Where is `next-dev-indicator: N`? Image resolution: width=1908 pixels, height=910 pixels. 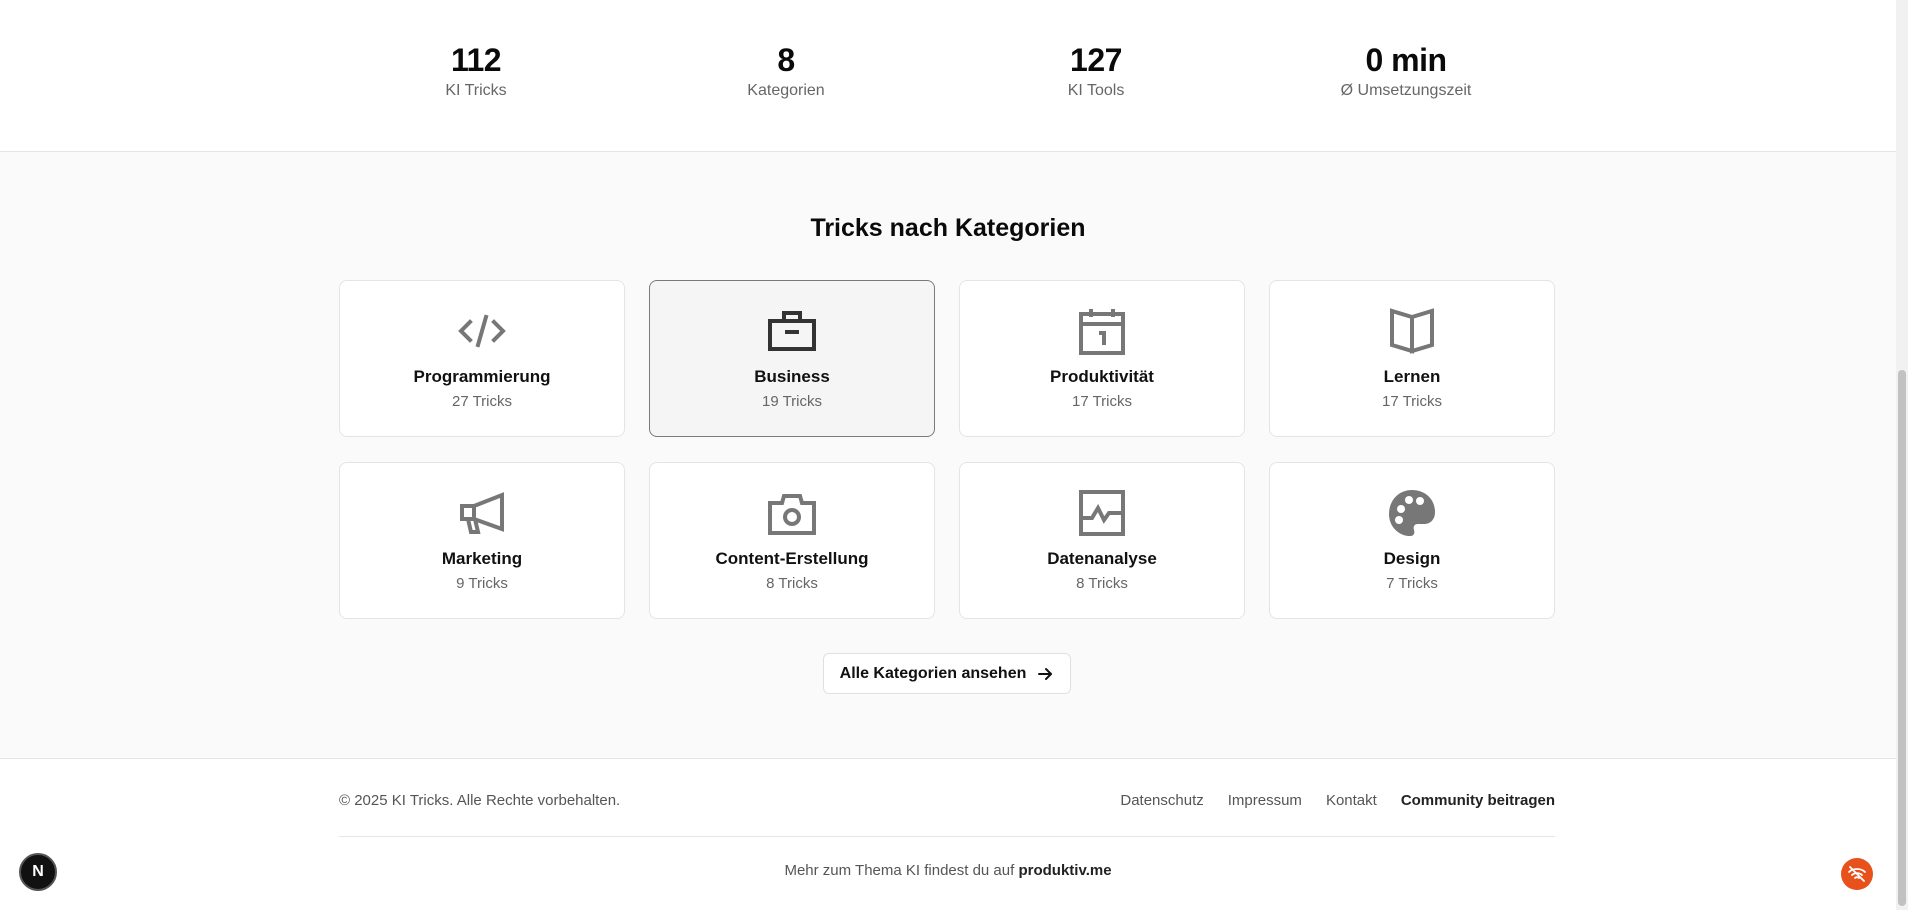 next-dev-indicator: N is located at coordinates (38, 872).